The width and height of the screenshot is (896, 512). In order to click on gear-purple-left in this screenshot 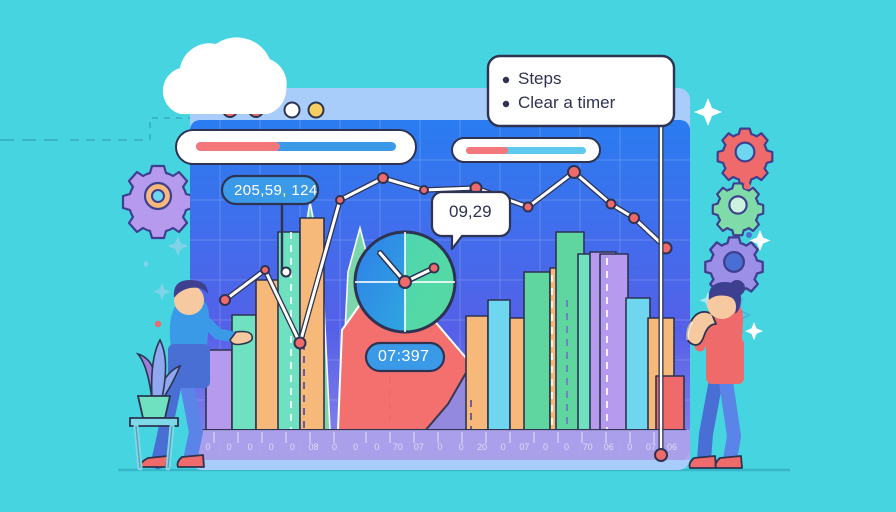, I will do `click(158, 202)`.